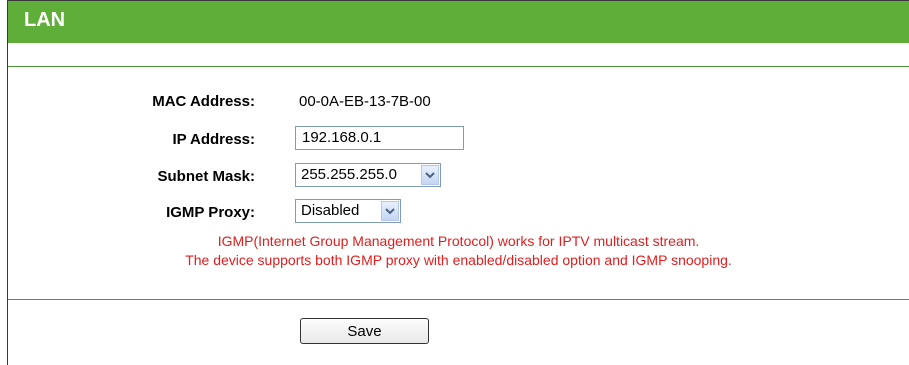 The height and width of the screenshot is (365, 909). Describe the element at coordinates (458, 22) in the screenshot. I see `title-bar: LAN` at that location.